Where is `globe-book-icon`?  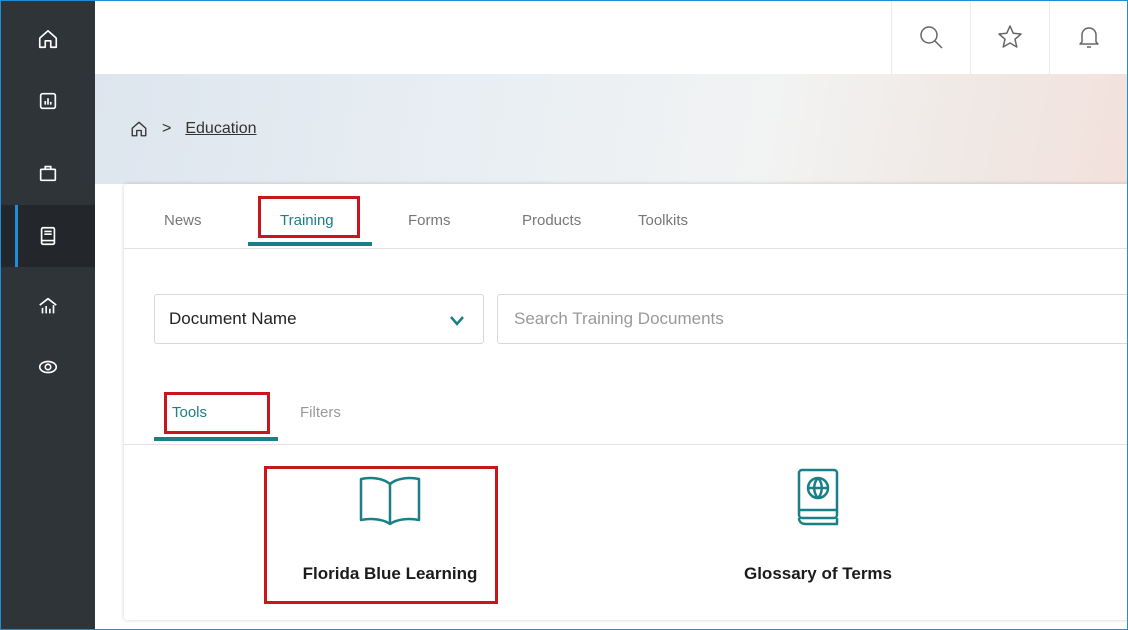 globe-book-icon is located at coordinates (818, 497).